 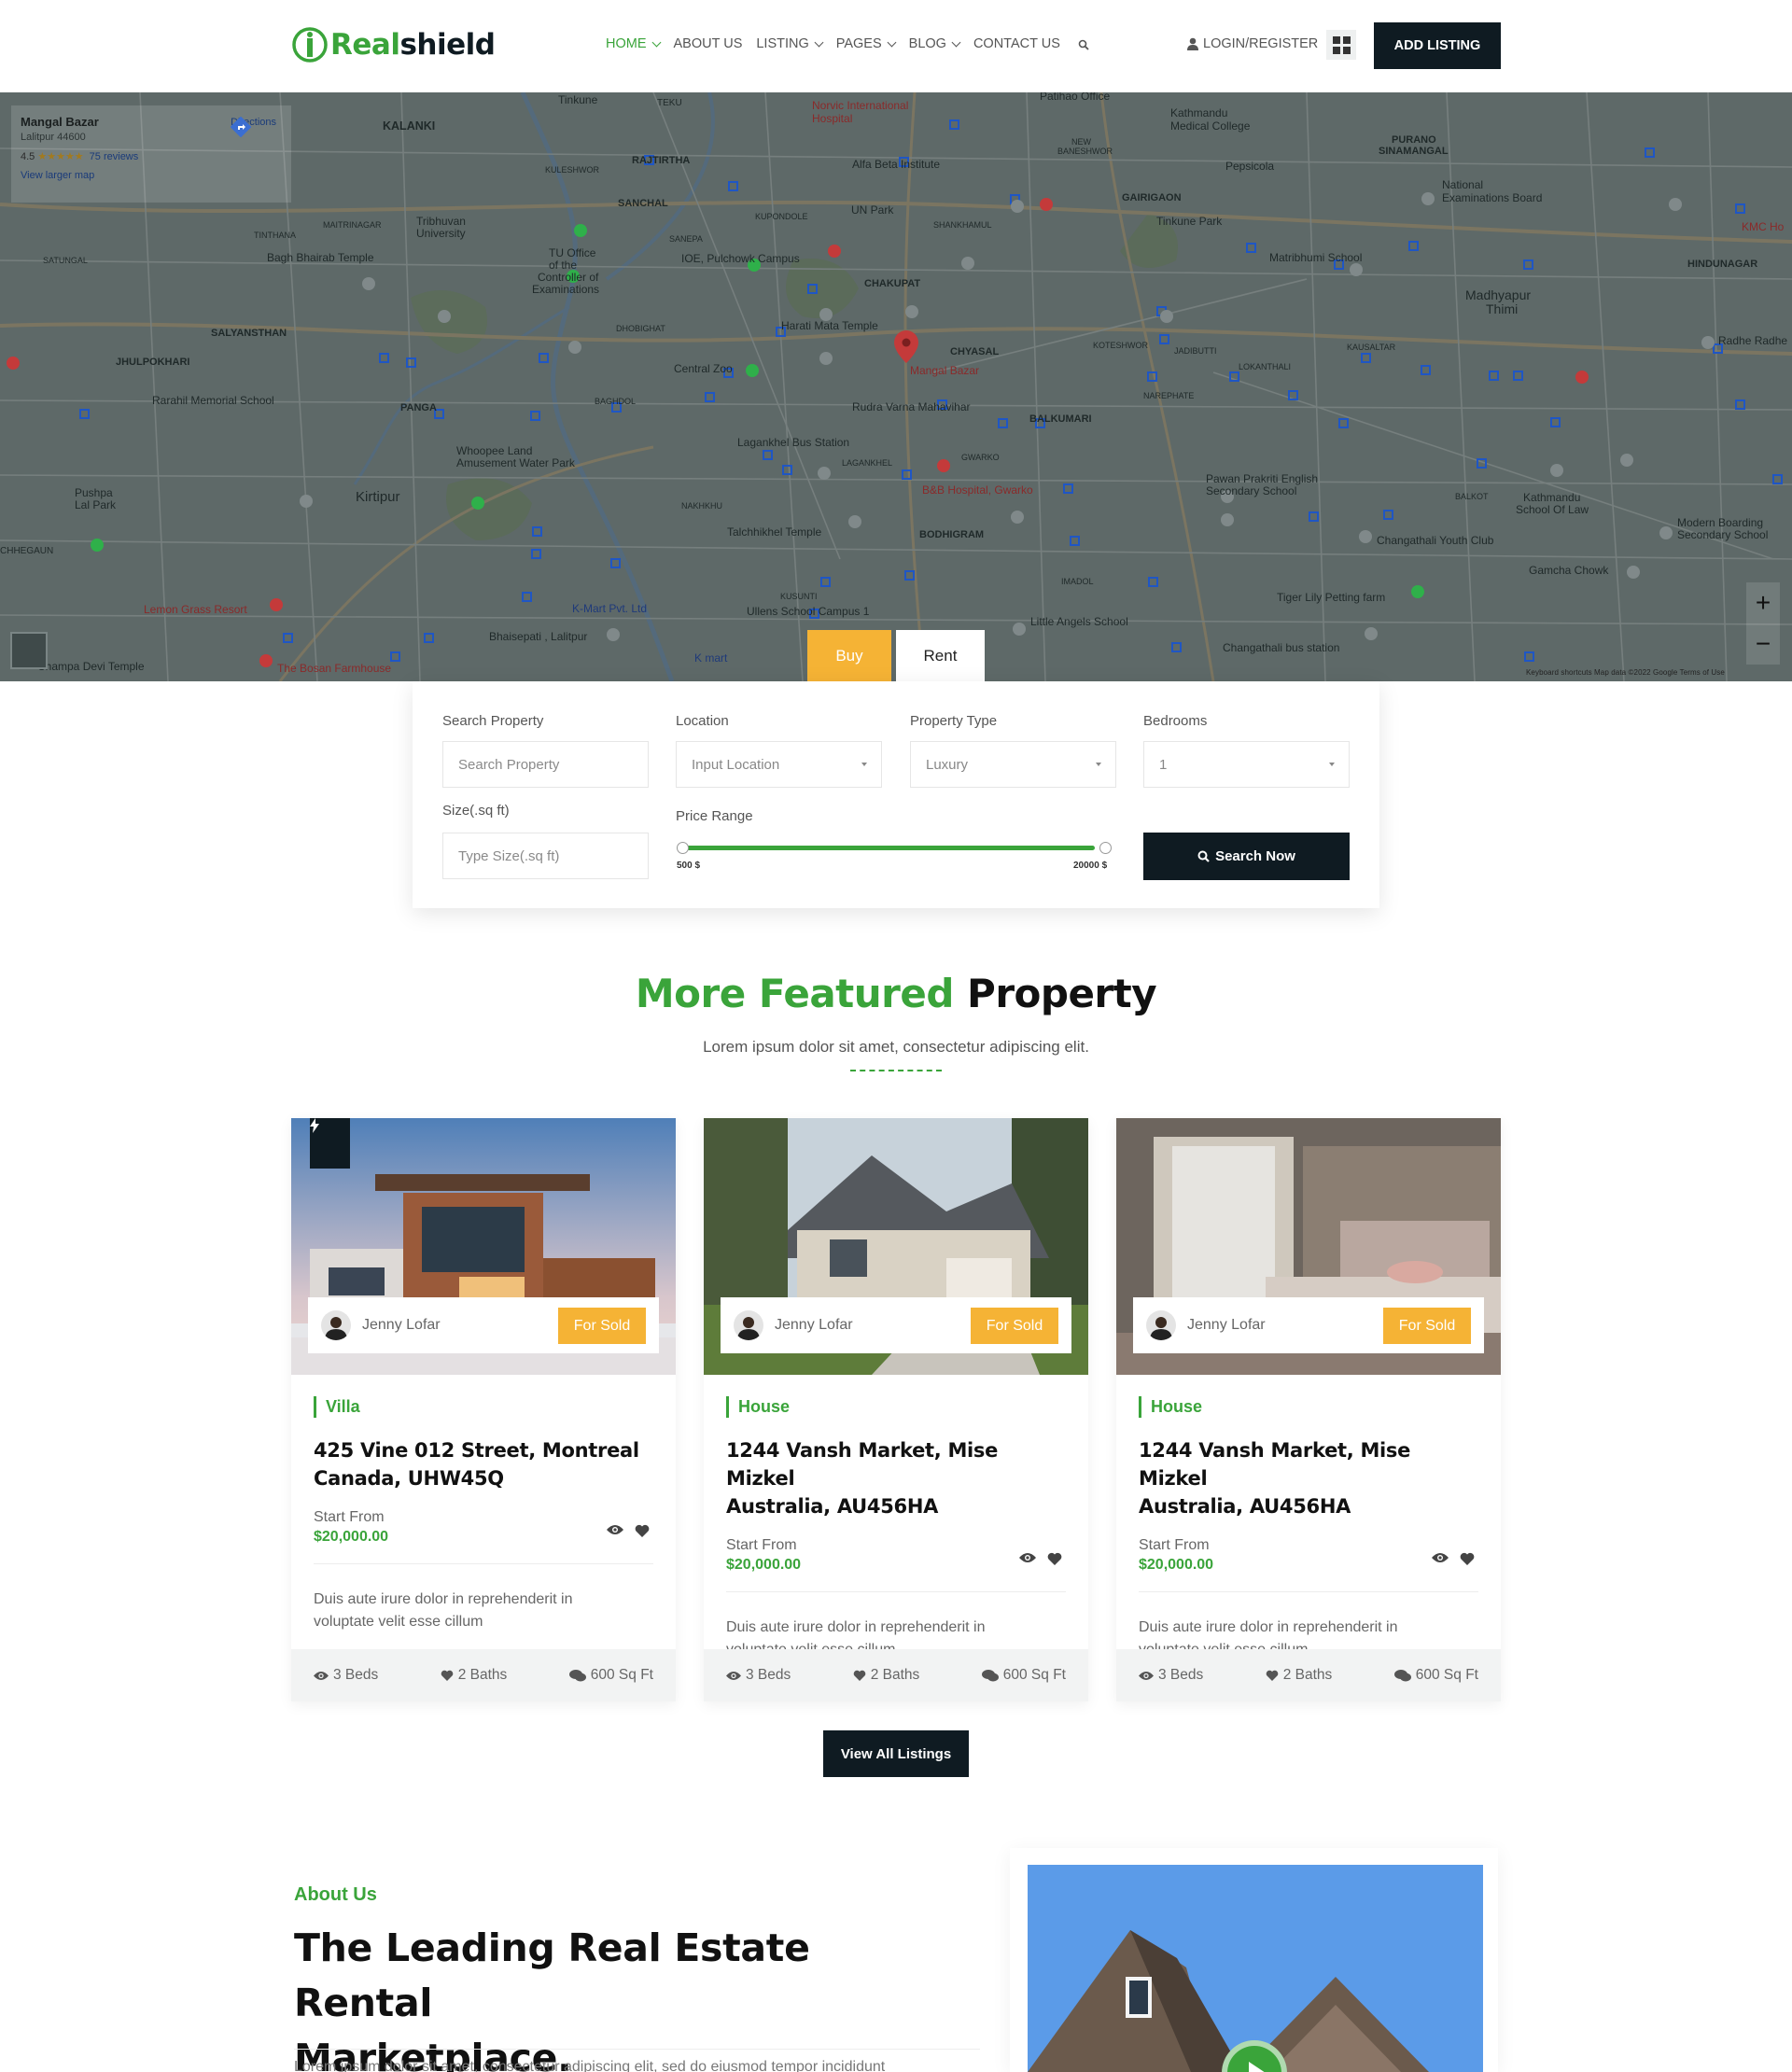 I want to click on search-now-button: Search Now, so click(x=1246, y=856).